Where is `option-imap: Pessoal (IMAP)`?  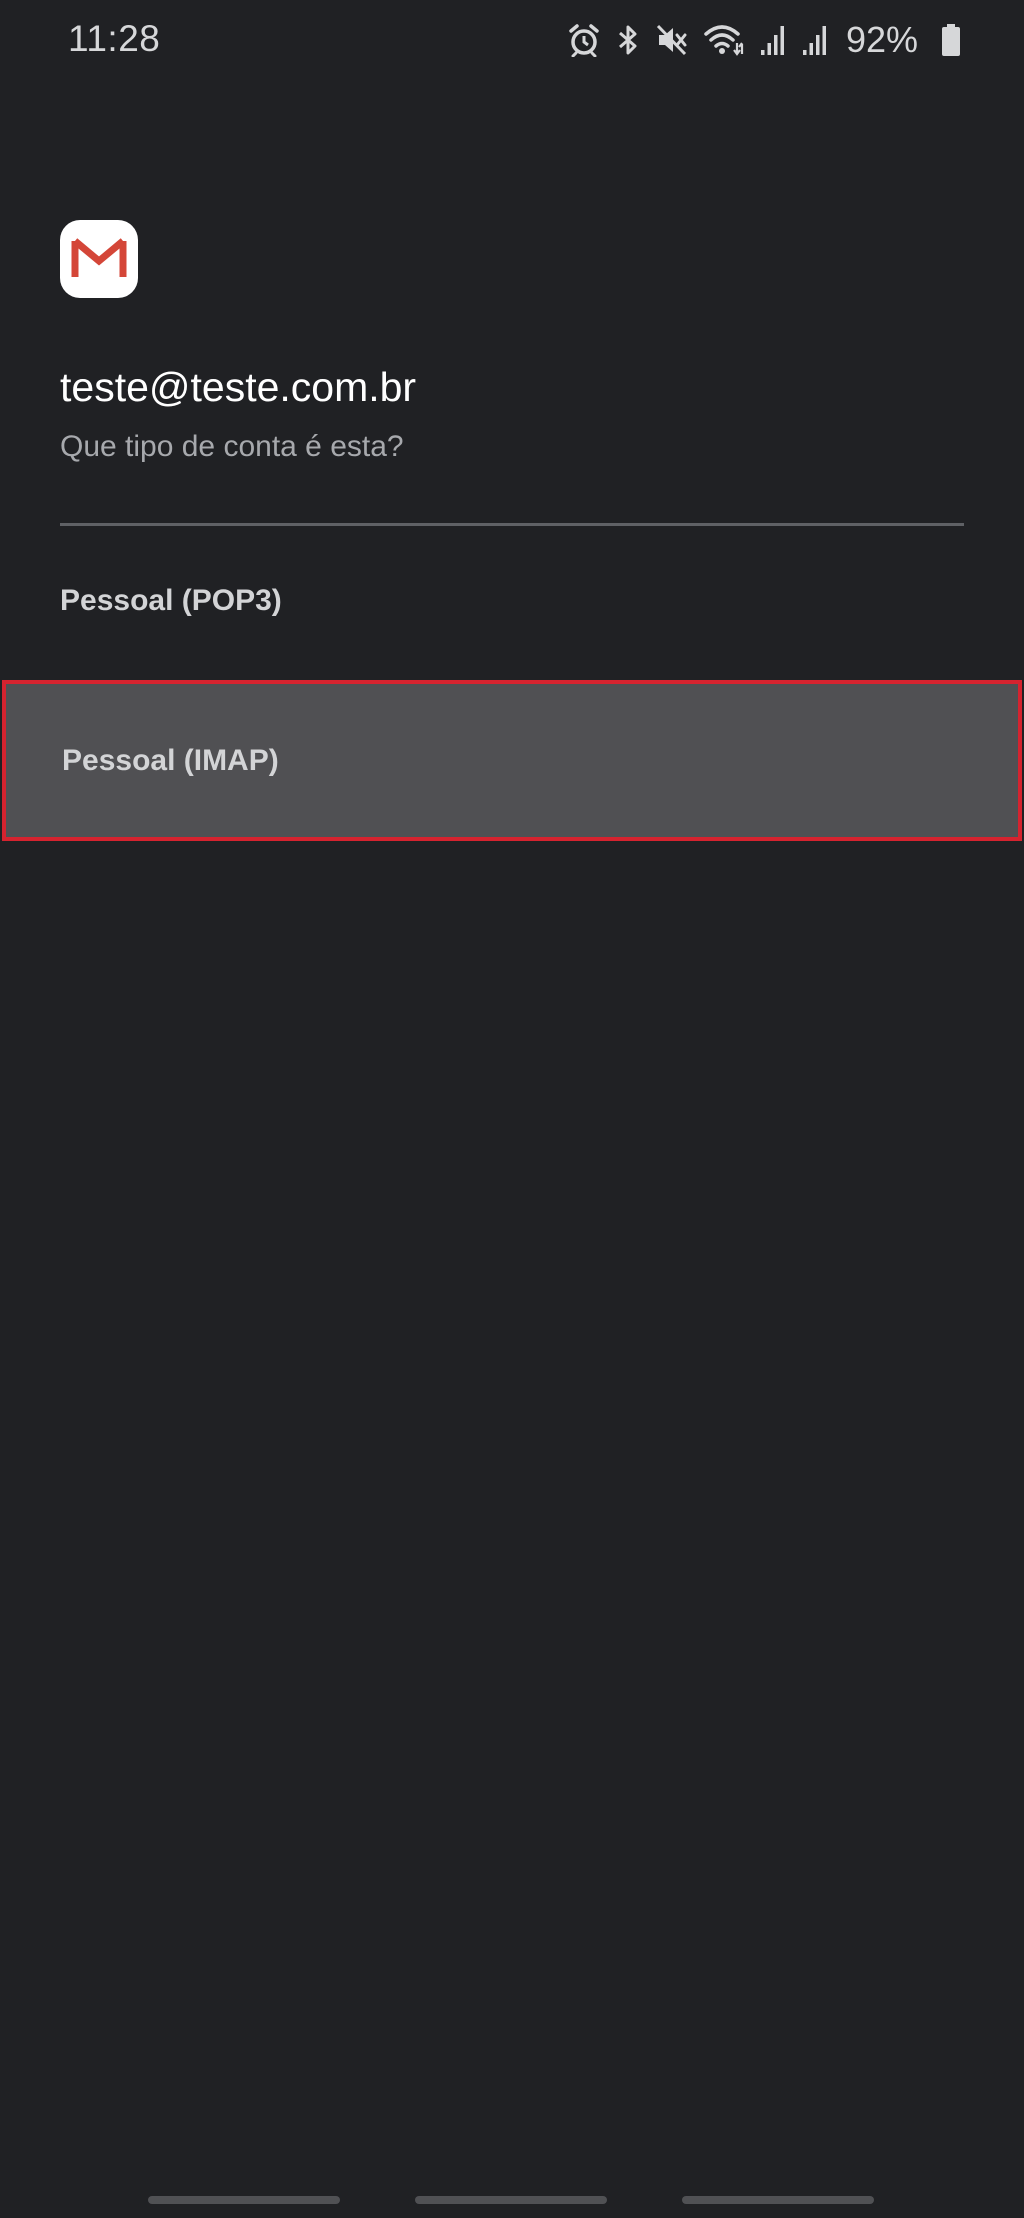
option-imap: Pessoal (IMAP) is located at coordinates (512, 760).